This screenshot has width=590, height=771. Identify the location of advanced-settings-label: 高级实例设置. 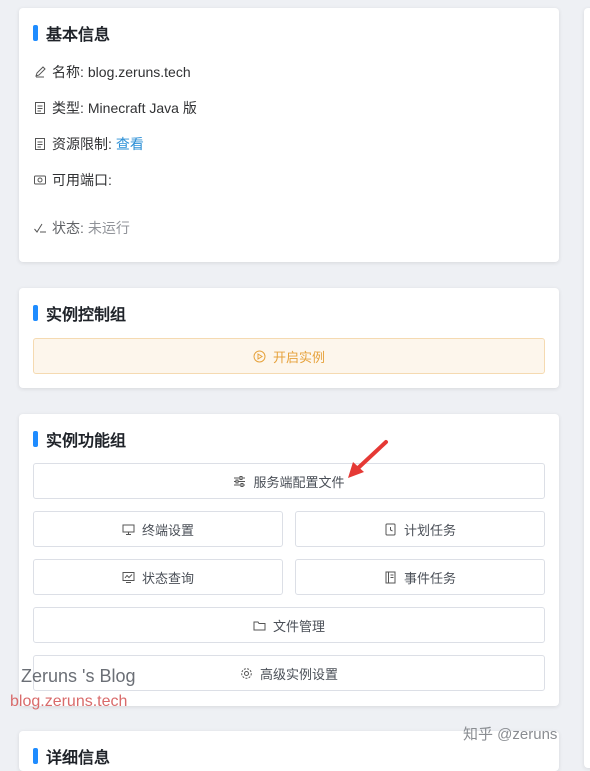
(298, 674).